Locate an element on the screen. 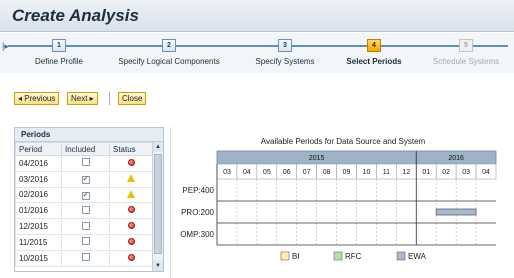 This screenshot has height=278, width=514. column-header-included: Included is located at coordinates (85, 149).